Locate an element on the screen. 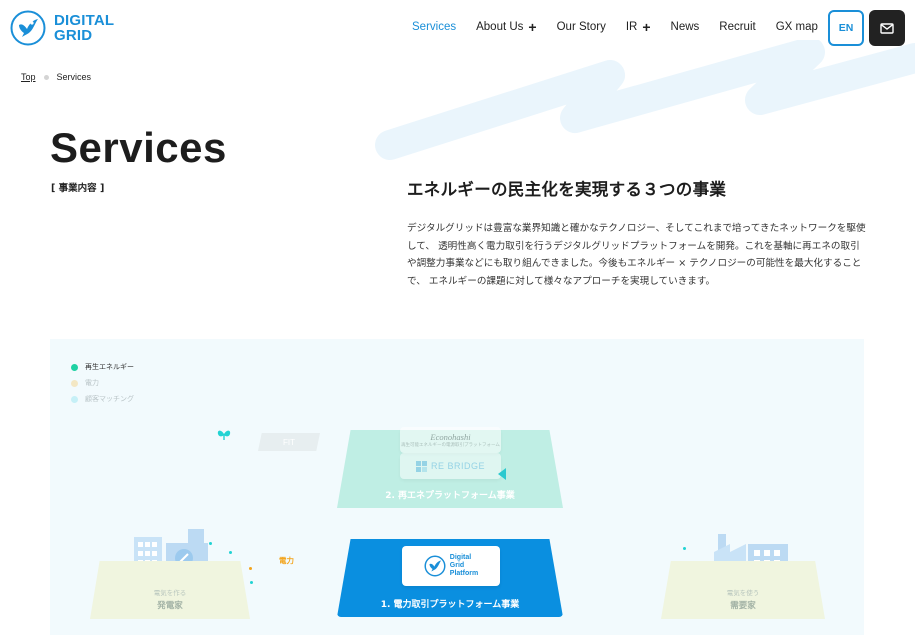 This screenshot has height=635, width=915. dgp-line: Digital is located at coordinates (460, 557).